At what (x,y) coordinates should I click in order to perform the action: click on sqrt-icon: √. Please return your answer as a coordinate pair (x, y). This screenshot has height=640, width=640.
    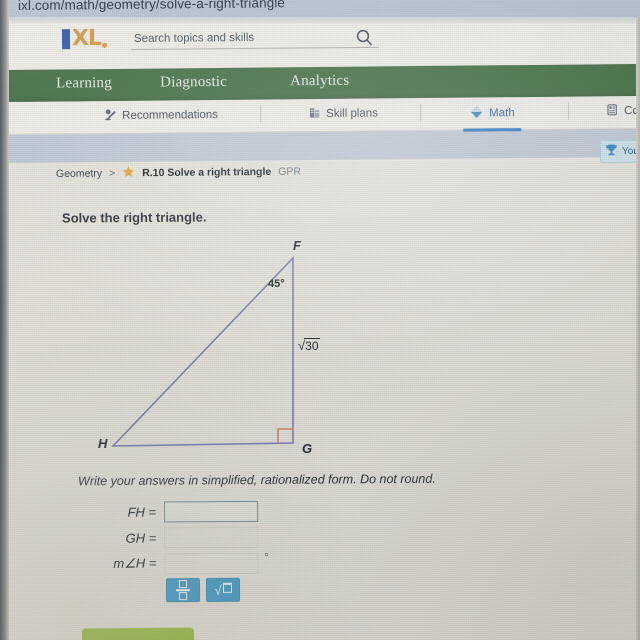
    Looking at the image, I should click on (223, 589).